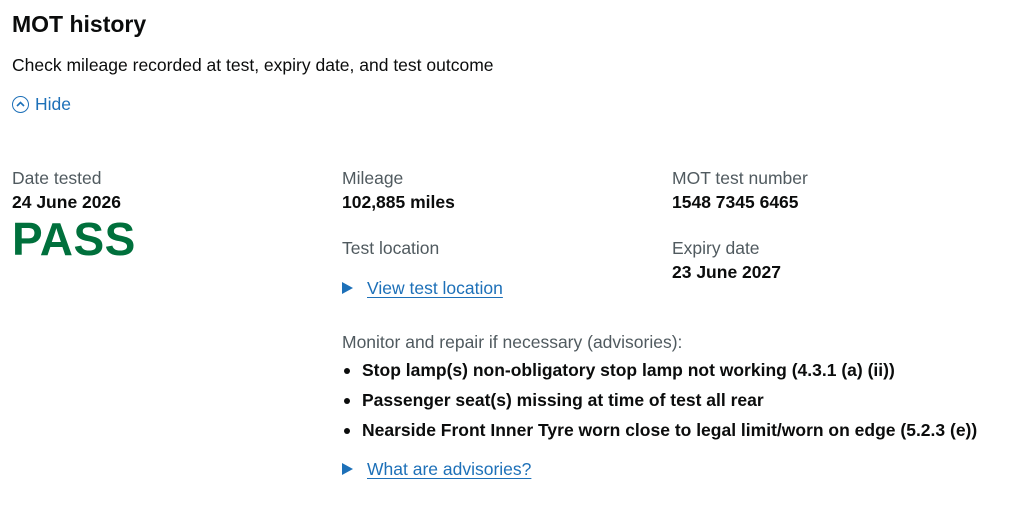 The height and width of the screenshot is (524, 1035). What do you see at coordinates (435, 288) in the screenshot?
I see `view-test-location-text: View test location` at bounding box center [435, 288].